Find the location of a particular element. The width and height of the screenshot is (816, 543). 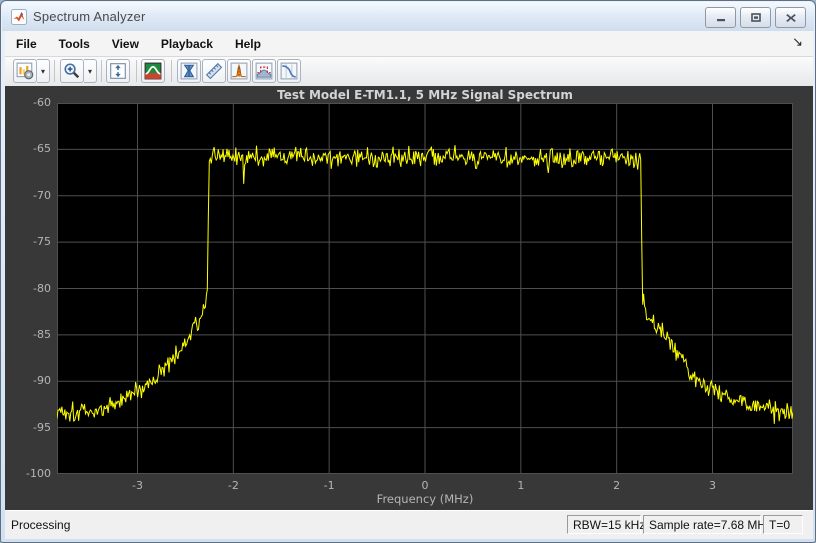

configuration-properties-icon is located at coordinates (25, 71).